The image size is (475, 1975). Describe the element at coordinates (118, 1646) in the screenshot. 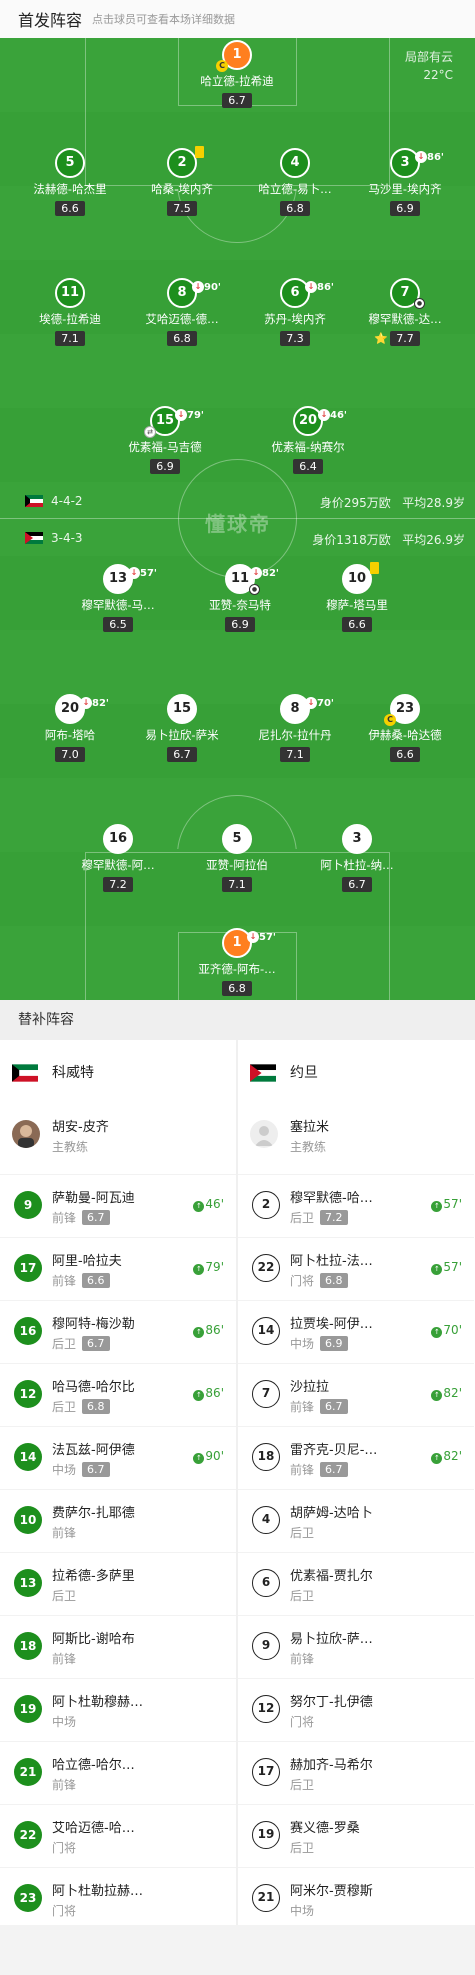

I see `bench-player-row: 18 阿斯比-谢哈布 前锋` at that location.